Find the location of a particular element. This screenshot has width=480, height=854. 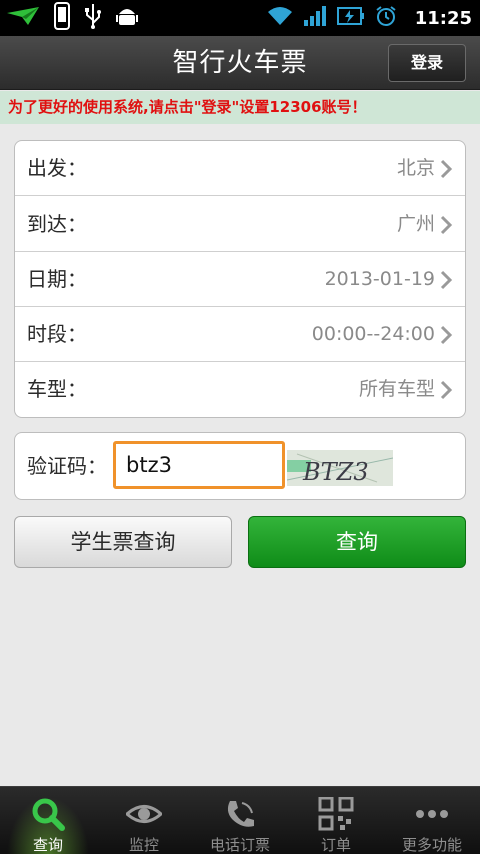

bottom-tab-bar: 查询 监控 电话订票 订单 更多功能 is located at coordinates (240, 820).